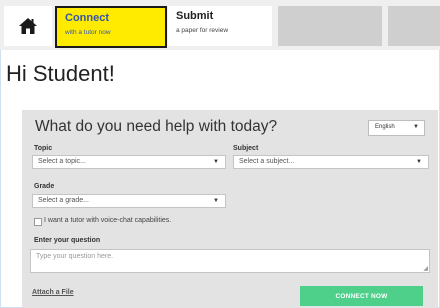 Image resolution: width=440 pixels, height=308 pixels. Describe the element at coordinates (425, 268) in the screenshot. I see `resize-grip-icon: ◢` at that location.